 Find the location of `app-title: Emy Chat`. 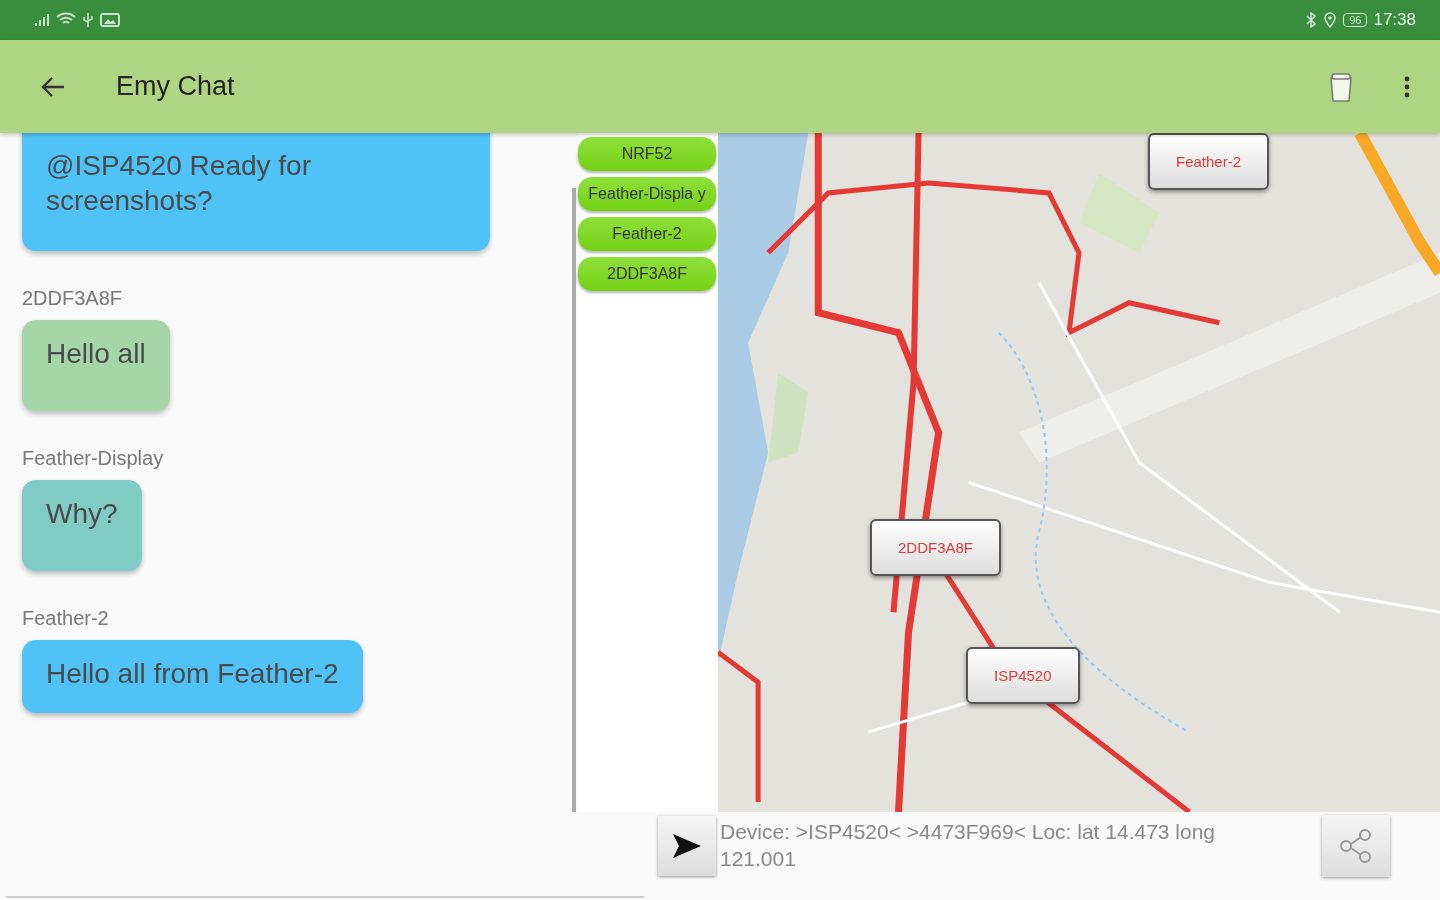

app-title: Emy Chat is located at coordinates (176, 86).